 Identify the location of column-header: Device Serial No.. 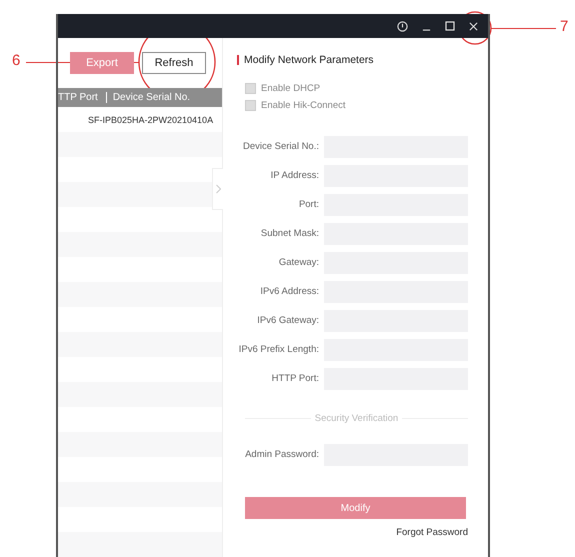
(151, 98).